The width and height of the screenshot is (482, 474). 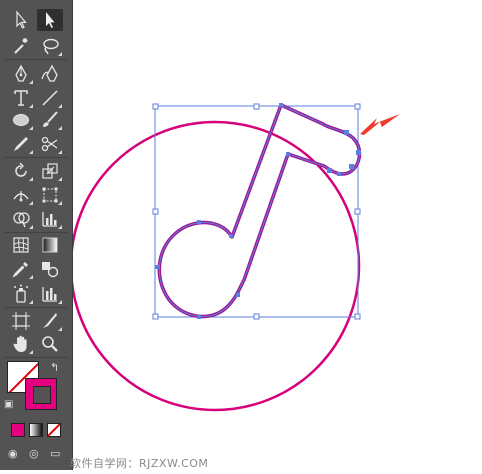 What do you see at coordinates (54, 430) in the screenshot?
I see `none-mode-button` at bounding box center [54, 430].